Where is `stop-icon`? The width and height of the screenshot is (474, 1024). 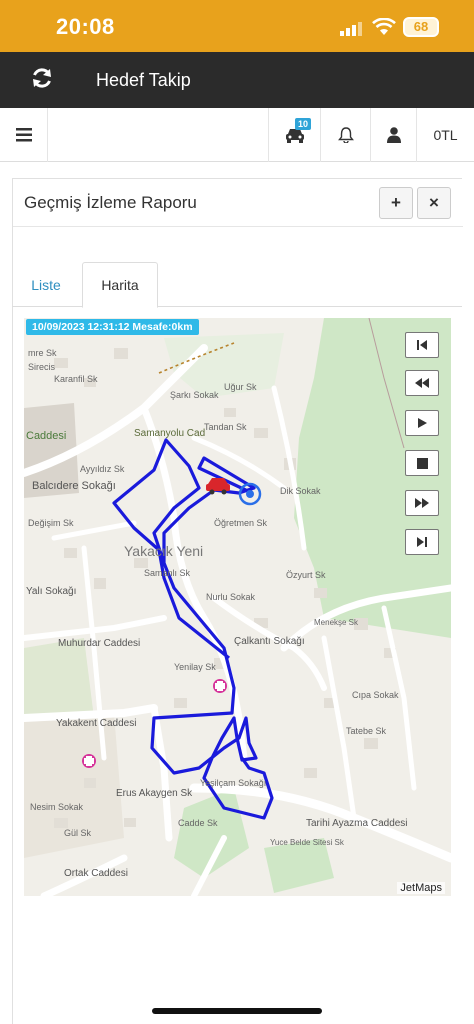 stop-icon is located at coordinates (422, 463).